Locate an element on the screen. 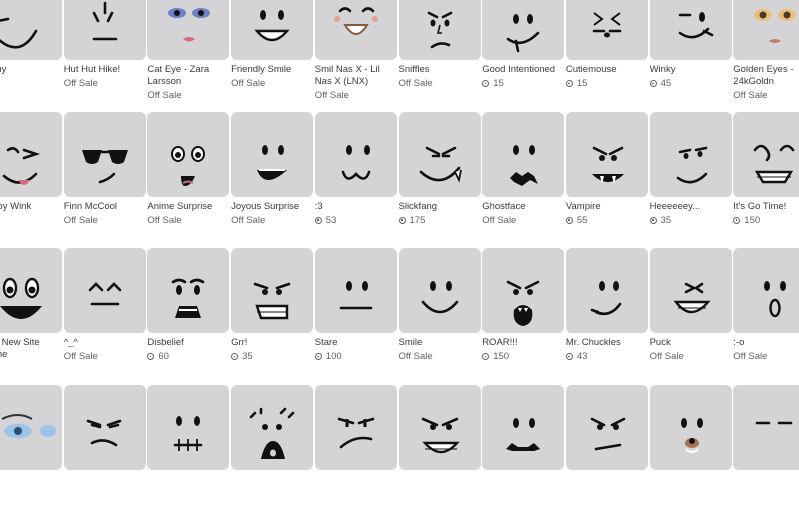  item-name: :3 is located at coordinates (357, 207).